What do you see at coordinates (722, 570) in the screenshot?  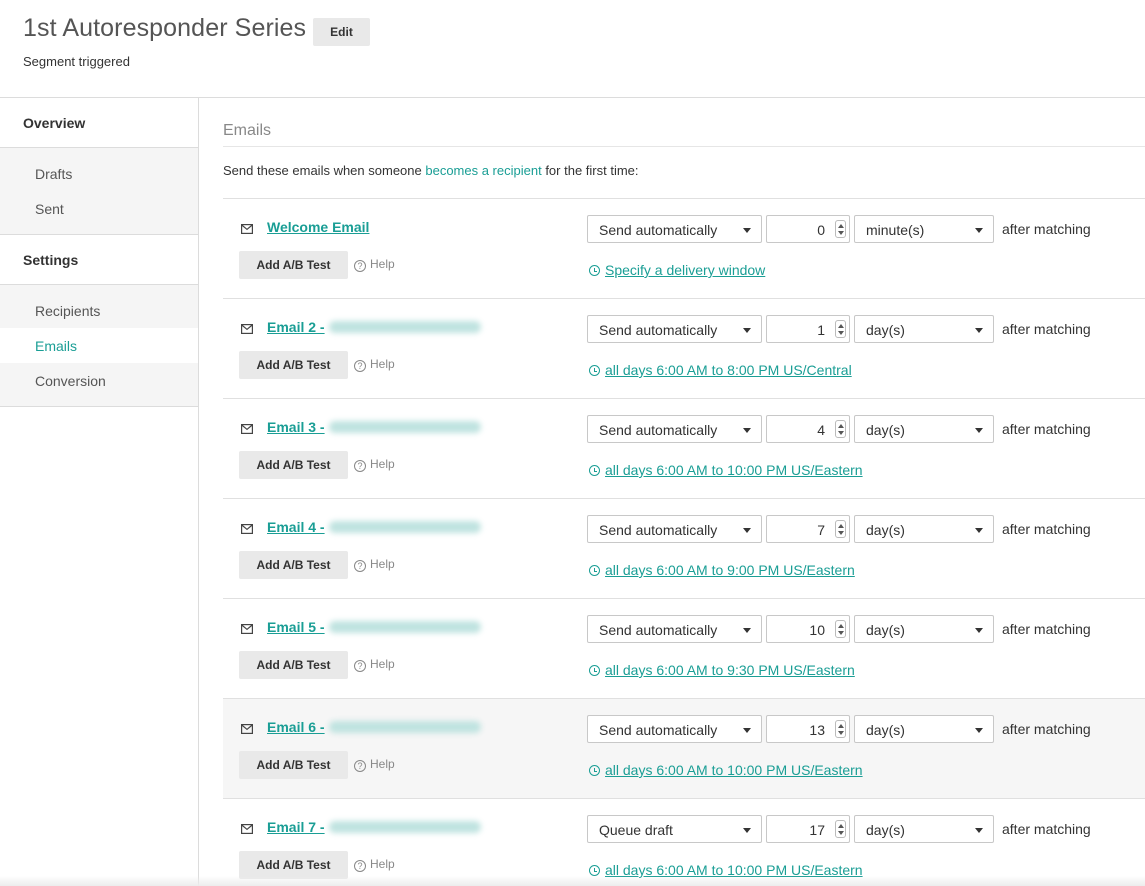 I see `delivery-window-link: all days 6:00 AM to 9:00 PM US/Eastern` at bounding box center [722, 570].